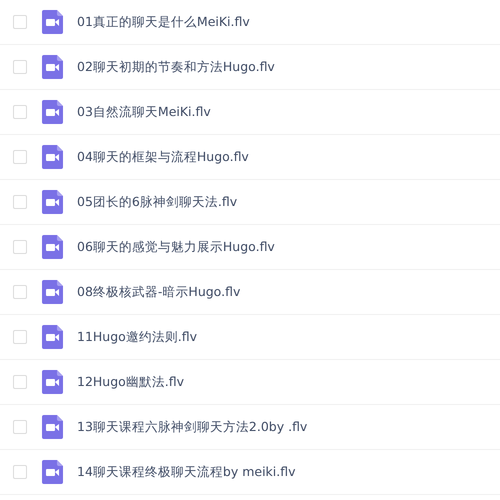  I want to click on file-name: 01真正的聊天是什么MeiKi.flv, so click(163, 22).